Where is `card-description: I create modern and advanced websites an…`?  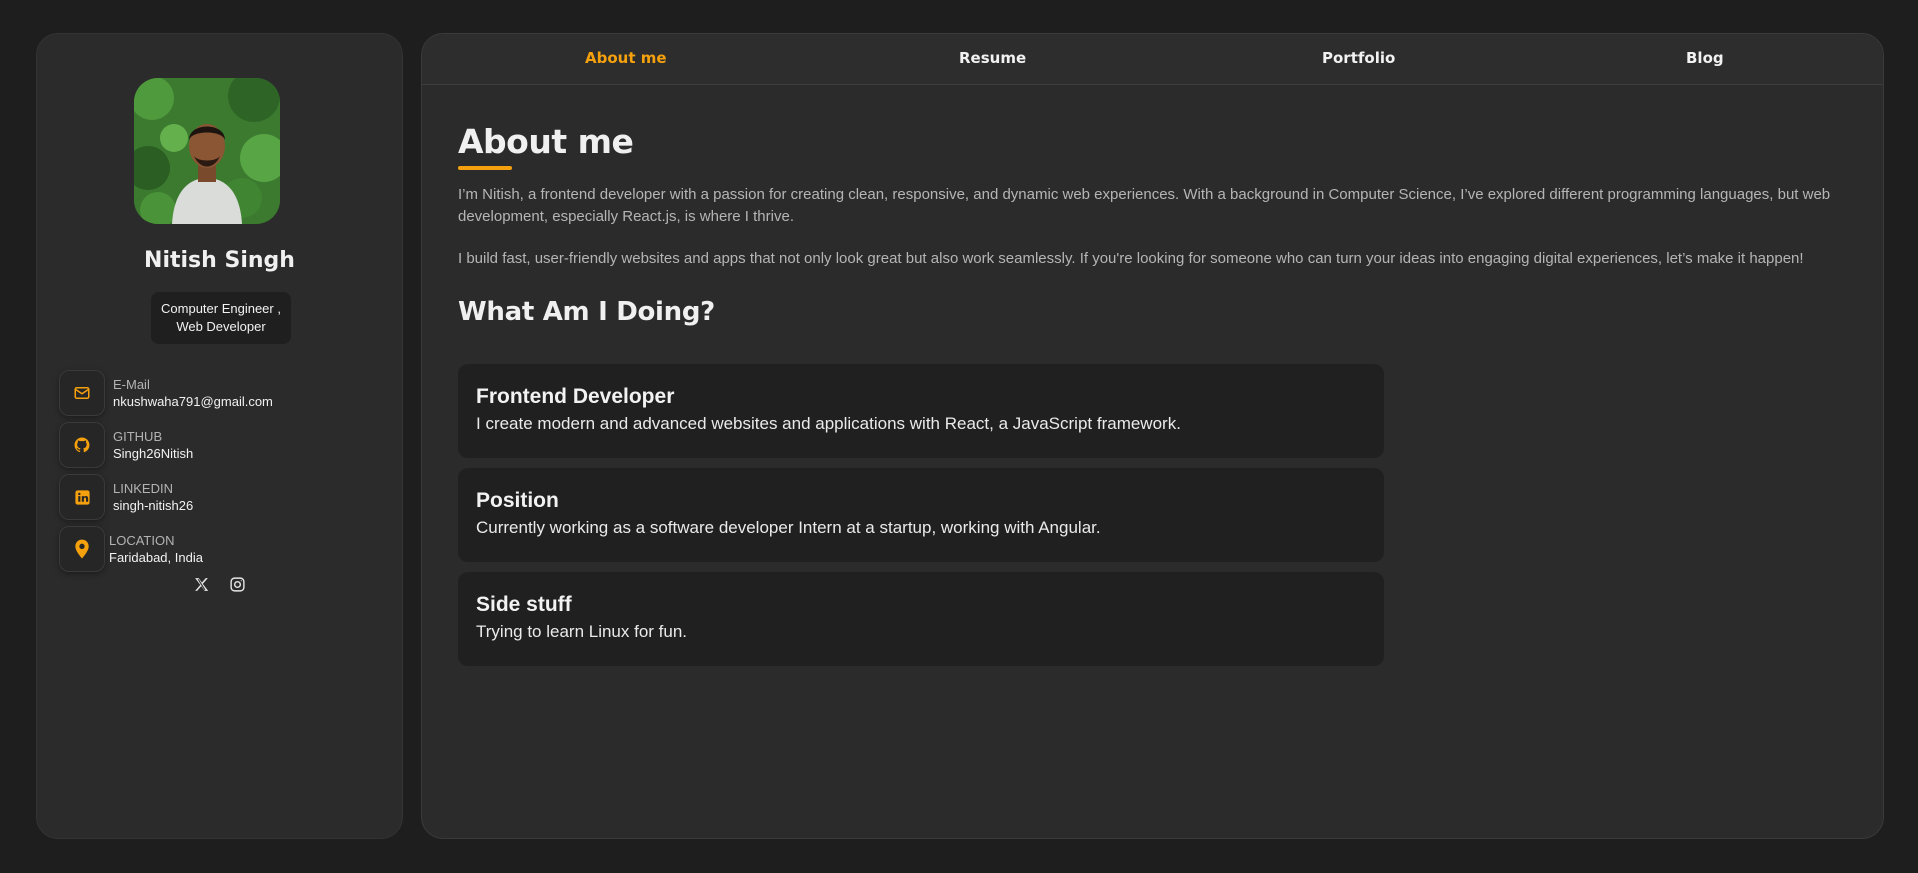 card-description: I create modern and advanced websites an… is located at coordinates (828, 423).